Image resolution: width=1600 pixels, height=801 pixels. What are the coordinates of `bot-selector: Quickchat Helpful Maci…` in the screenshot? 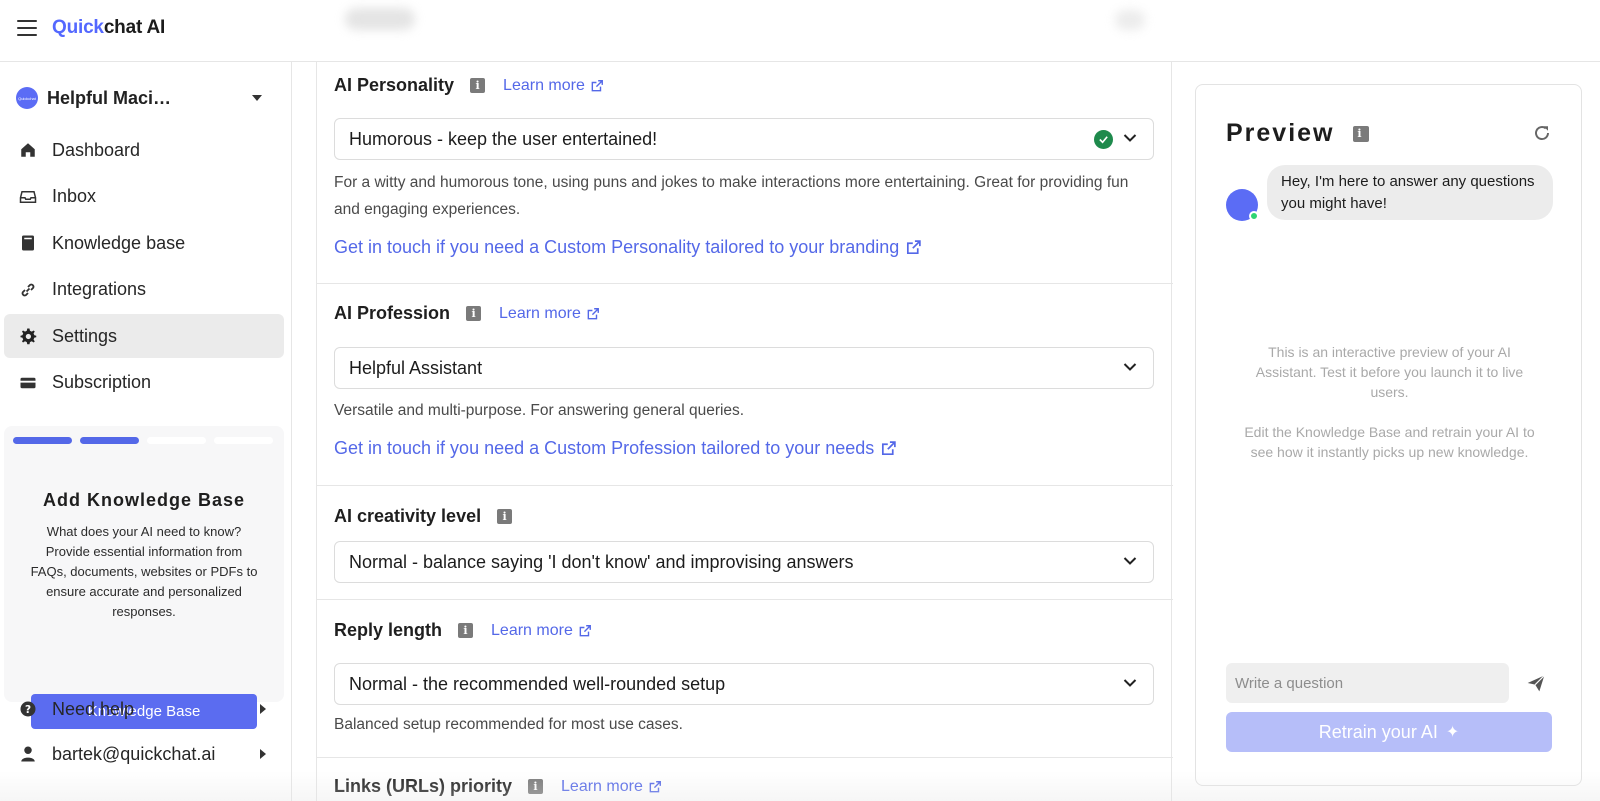 It's located at (146, 98).